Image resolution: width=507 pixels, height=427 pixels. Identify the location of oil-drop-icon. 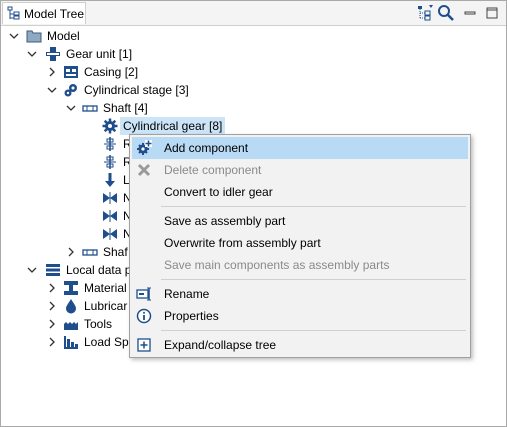
(71, 306).